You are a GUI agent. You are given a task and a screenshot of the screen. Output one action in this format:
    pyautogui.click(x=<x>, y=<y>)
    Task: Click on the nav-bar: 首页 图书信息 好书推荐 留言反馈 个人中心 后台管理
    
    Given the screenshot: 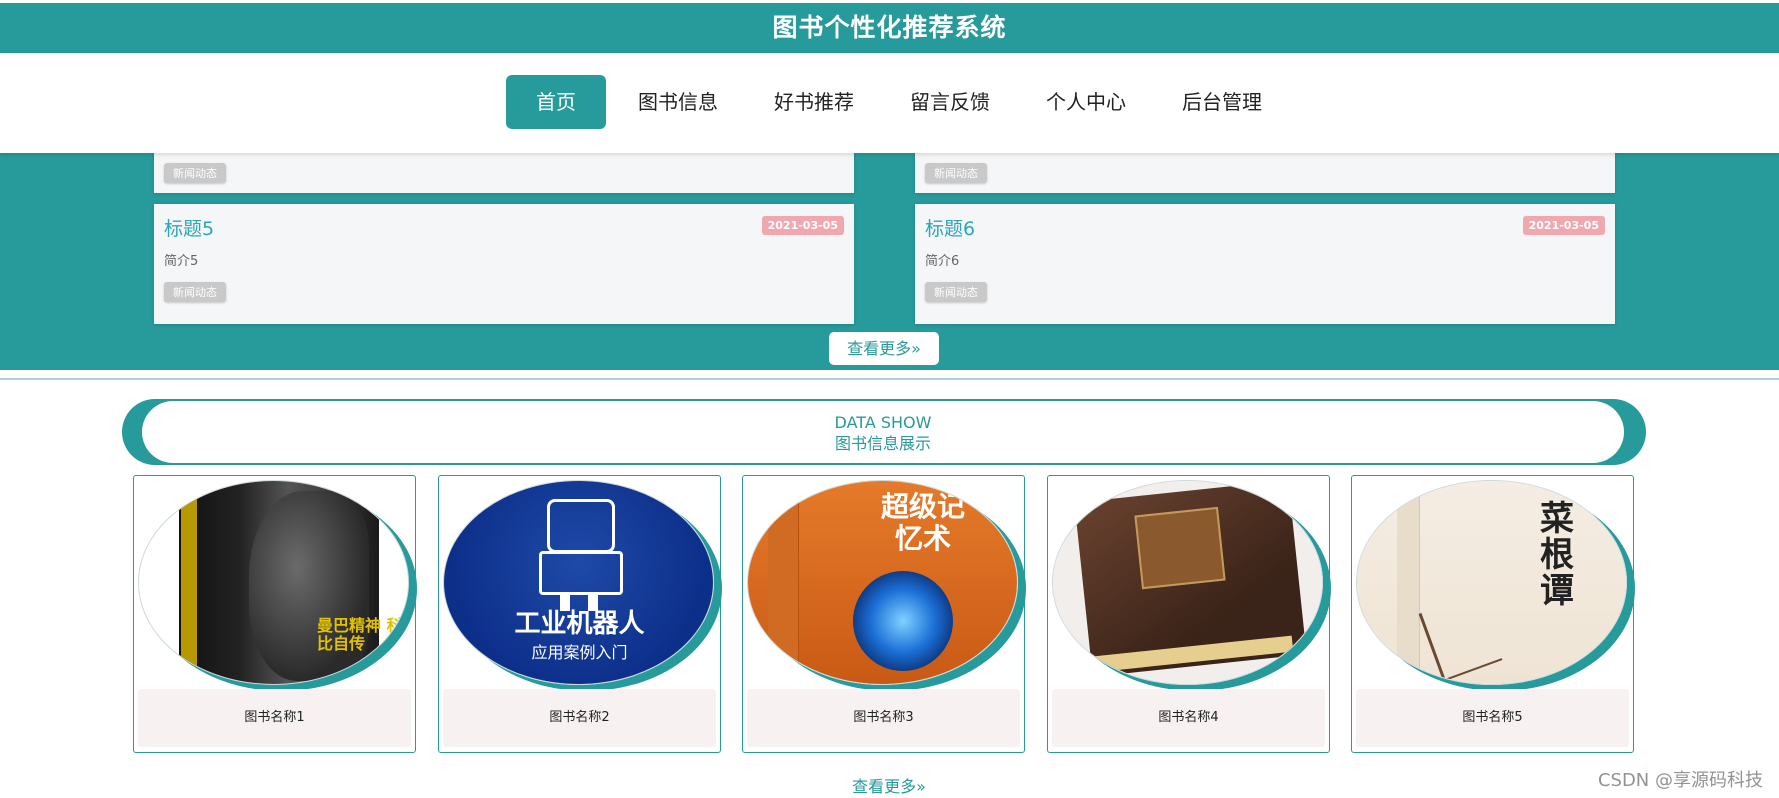 What is the action you would take?
    pyautogui.click(x=889, y=103)
    